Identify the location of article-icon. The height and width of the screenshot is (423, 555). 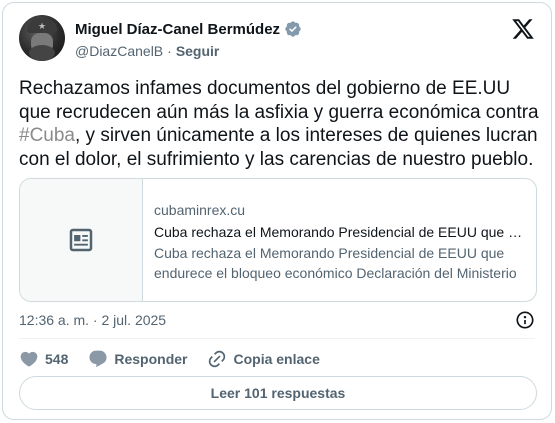
(81, 240).